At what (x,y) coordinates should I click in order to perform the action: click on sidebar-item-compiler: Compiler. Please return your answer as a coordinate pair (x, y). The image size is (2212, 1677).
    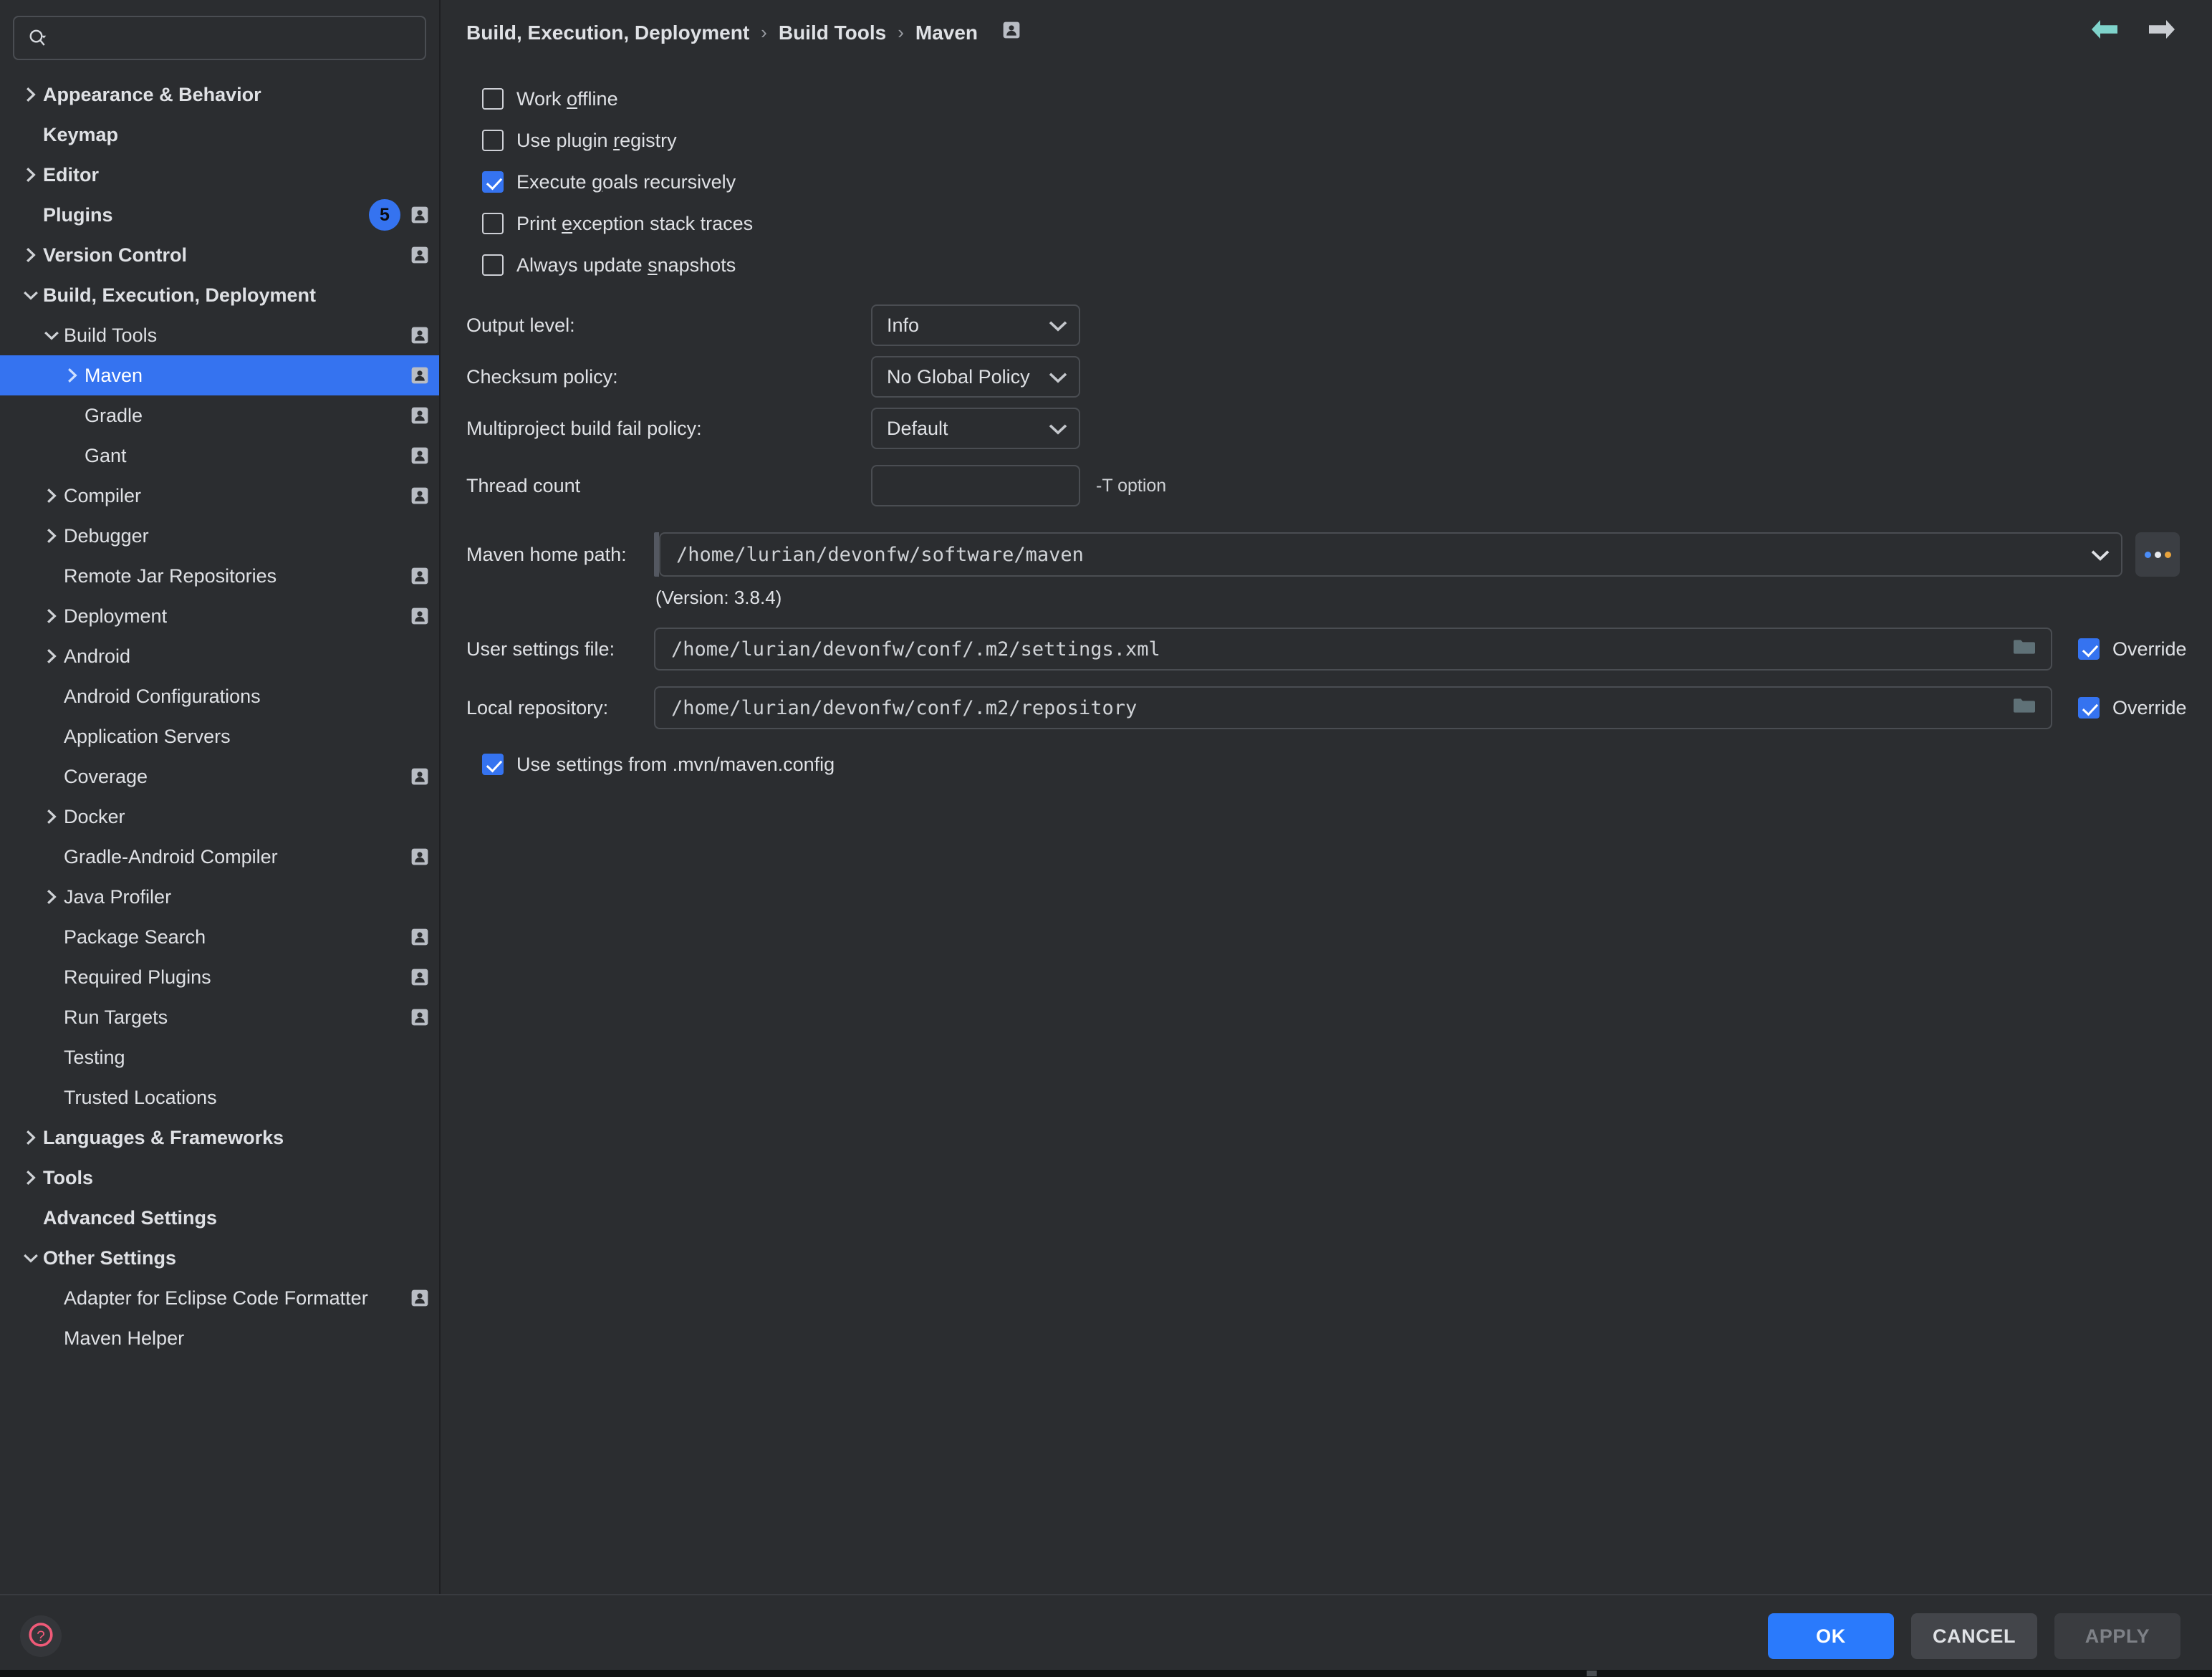
    Looking at the image, I should click on (219, 496).